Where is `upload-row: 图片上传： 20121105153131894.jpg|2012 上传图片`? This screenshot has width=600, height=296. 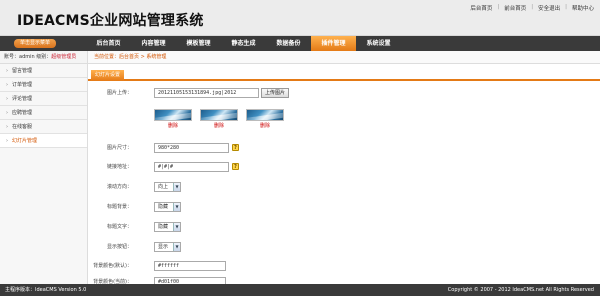 upload-row: 图片上传： 20121105153131894.jpg|2012 上传图片 is located at coordinates (344, 93).